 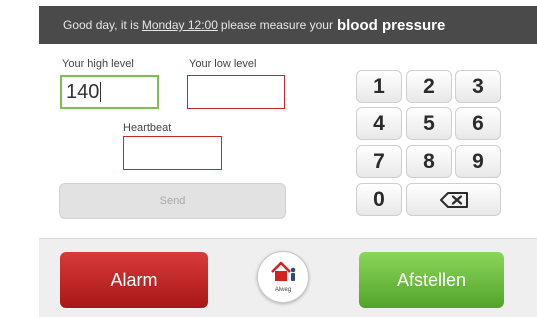 I want to click on backspace-icon, so click(x=453, y=199).